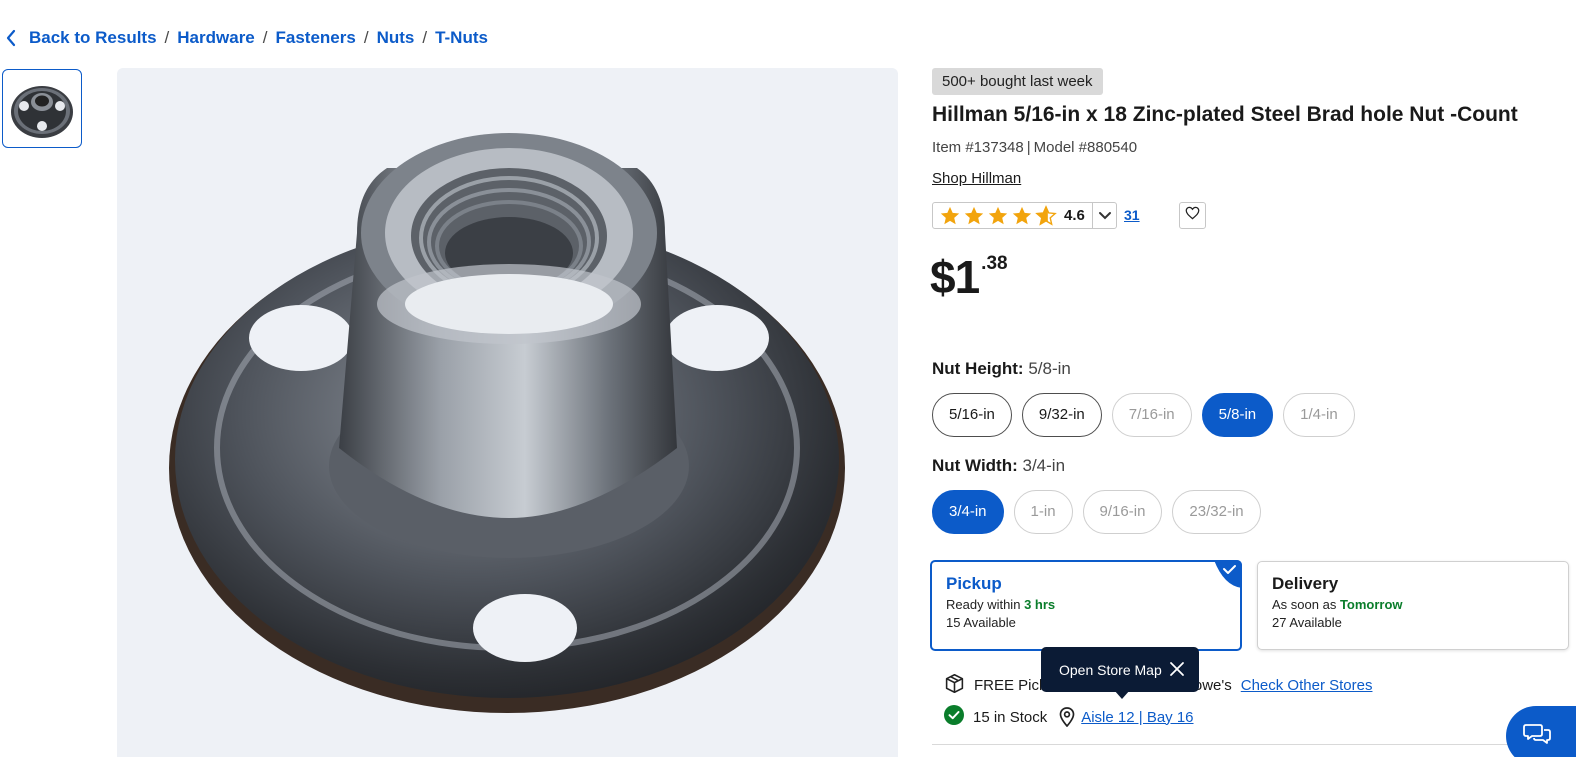 The width and height of the screenshot is (1576, 757). I want to click on review-count-link: 31, so click(1132, 215).